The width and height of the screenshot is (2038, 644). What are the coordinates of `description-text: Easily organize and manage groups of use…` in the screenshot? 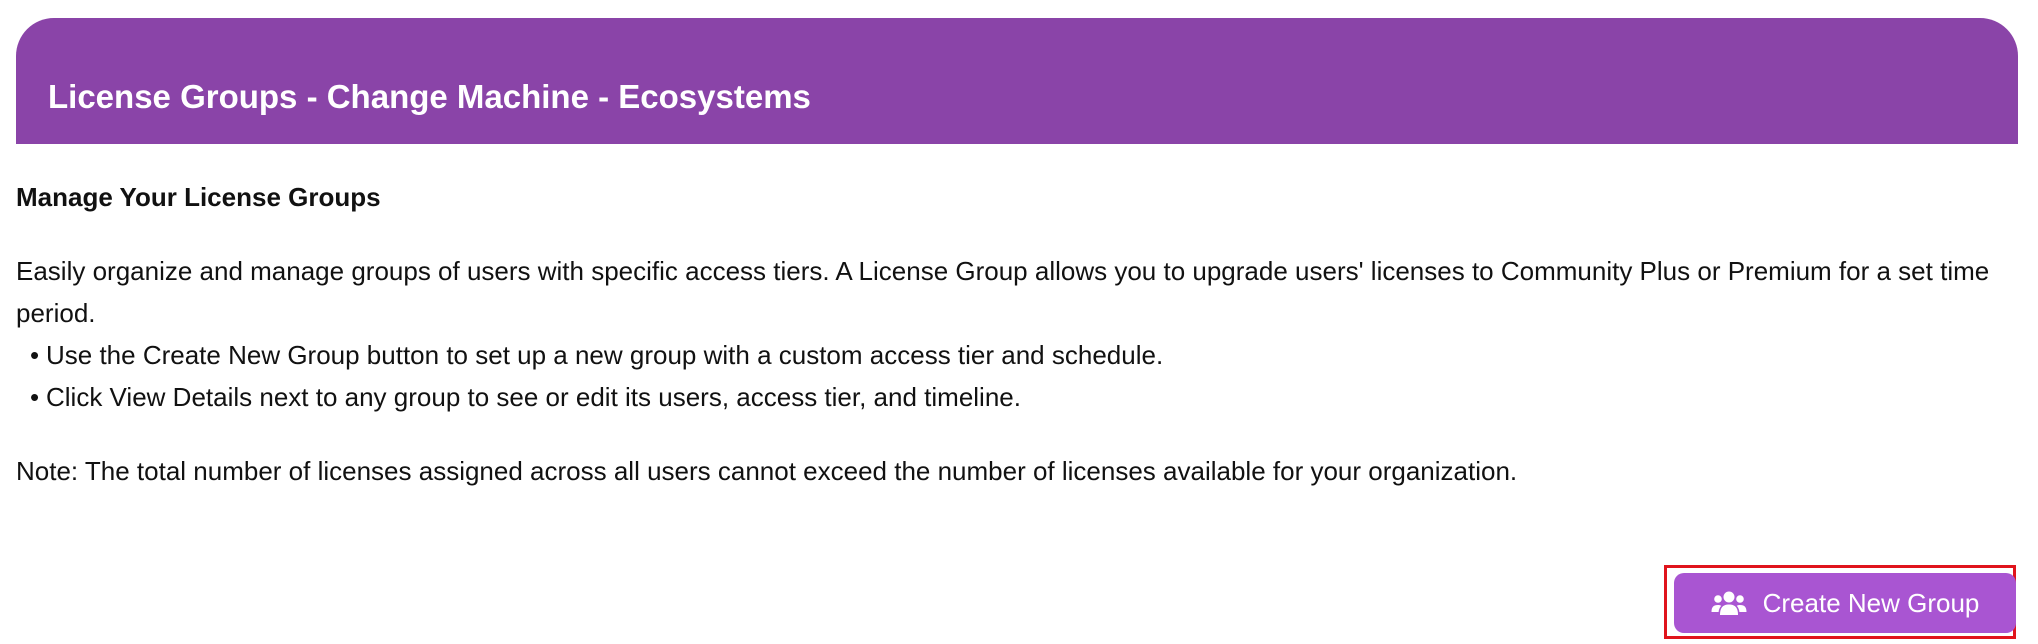 It's located at (1003, 292).